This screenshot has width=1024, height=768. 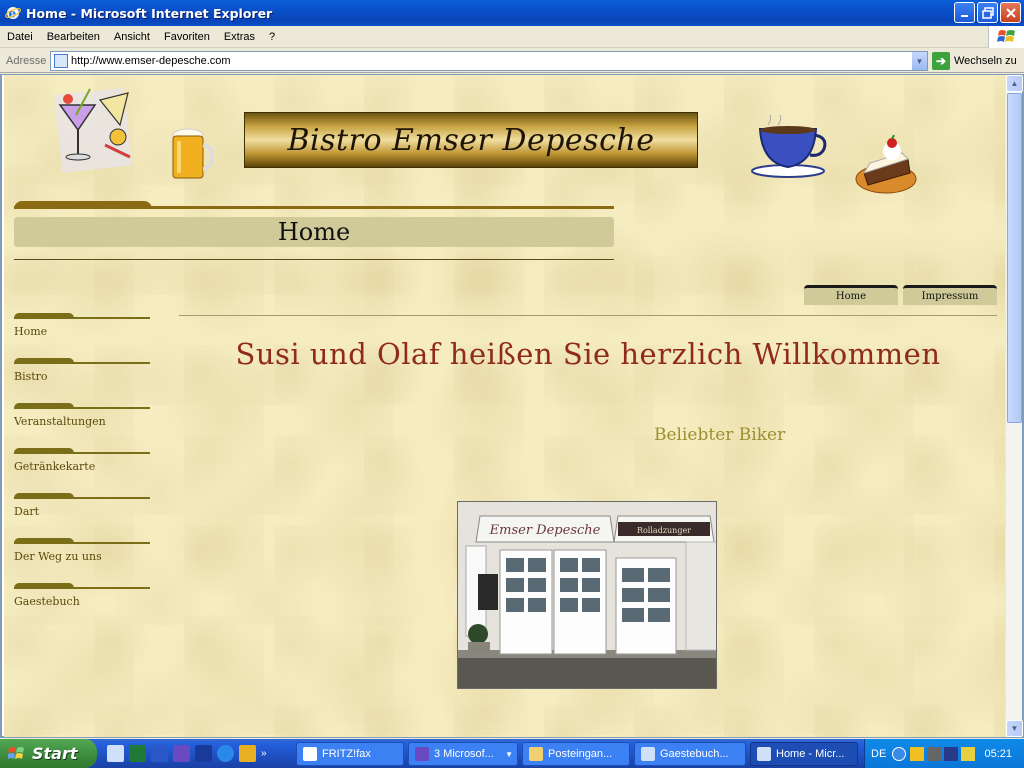 I want to click on page-title: Home, so click(x=314, y=232).